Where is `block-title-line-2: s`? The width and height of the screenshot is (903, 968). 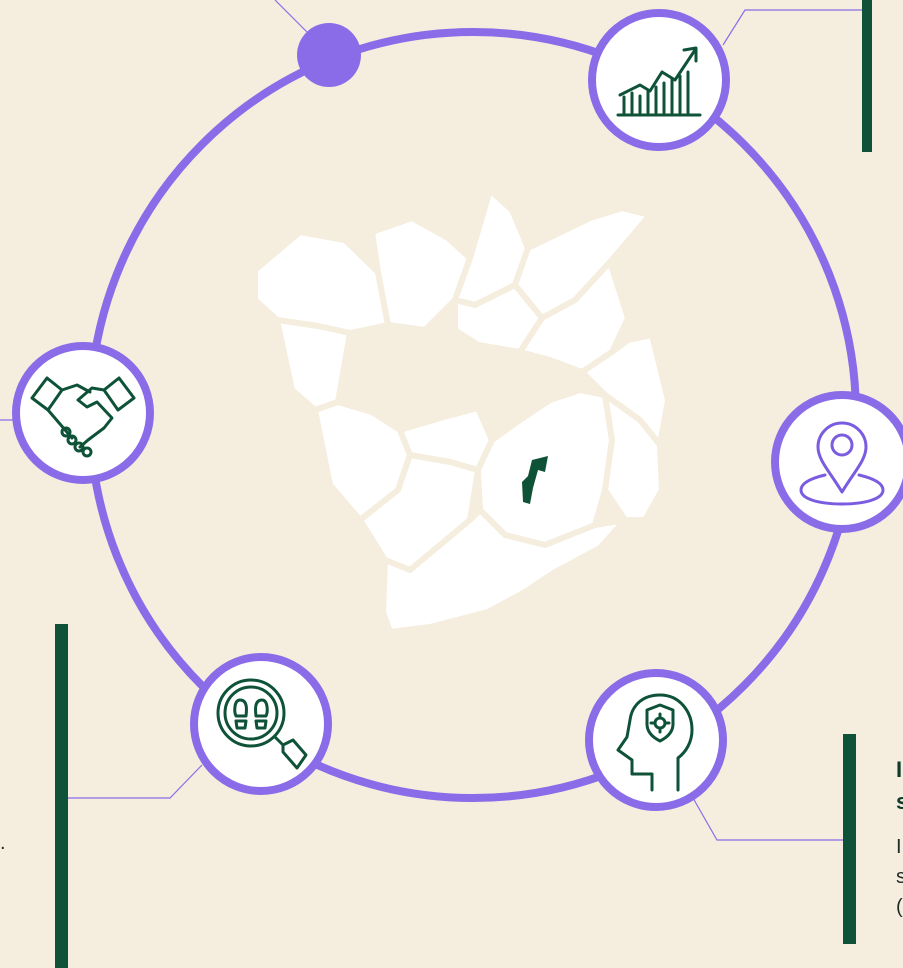 block-title-line-2: s is located at coordinates (899, 801).